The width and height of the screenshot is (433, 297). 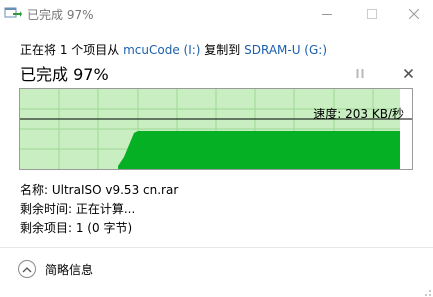 What do you see at coordinates (64, 74) in the screenshot?
I see `progress-heading: 已完成 97%` at bounding box center [64, 74].